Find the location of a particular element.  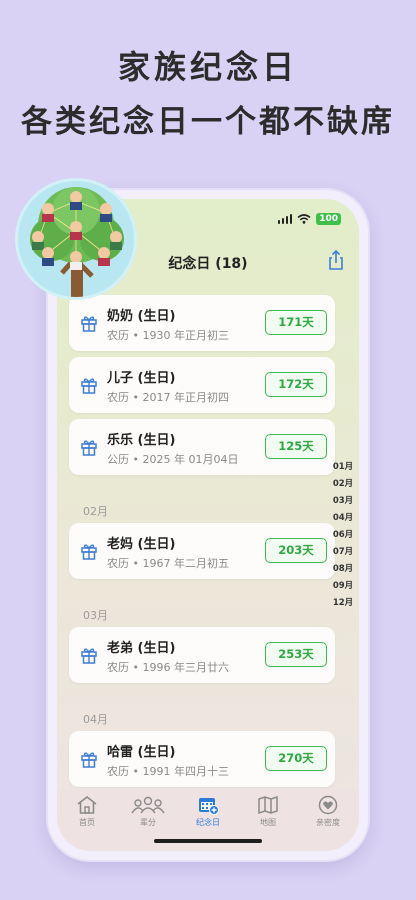

days-badge: 253天 is located at coordinates (296, 654).